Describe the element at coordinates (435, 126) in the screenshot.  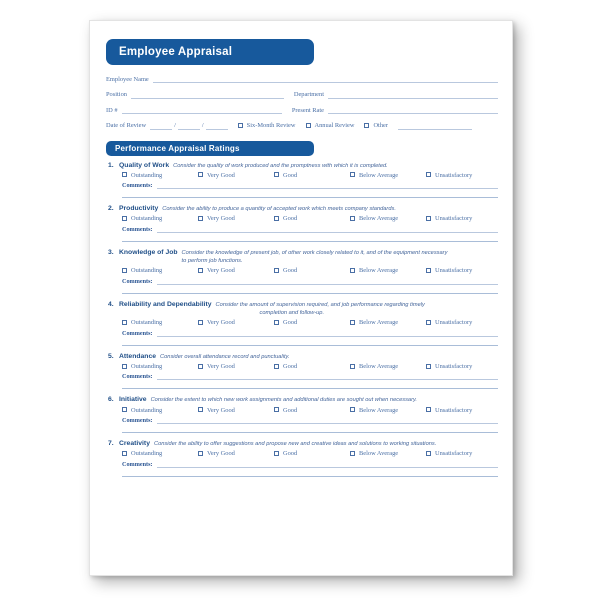
I see `other-review-input` at that location.